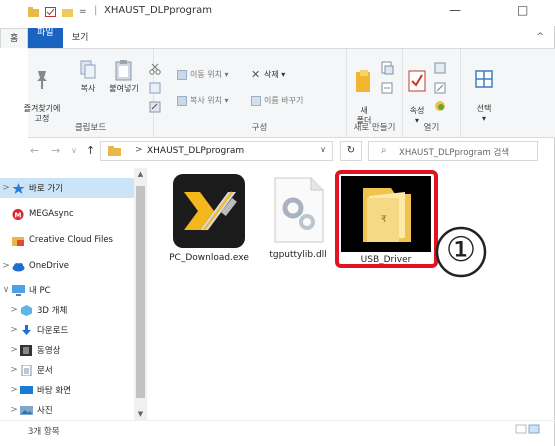  I want to click on file-name: PC_Download.exe, so click(209, 258).